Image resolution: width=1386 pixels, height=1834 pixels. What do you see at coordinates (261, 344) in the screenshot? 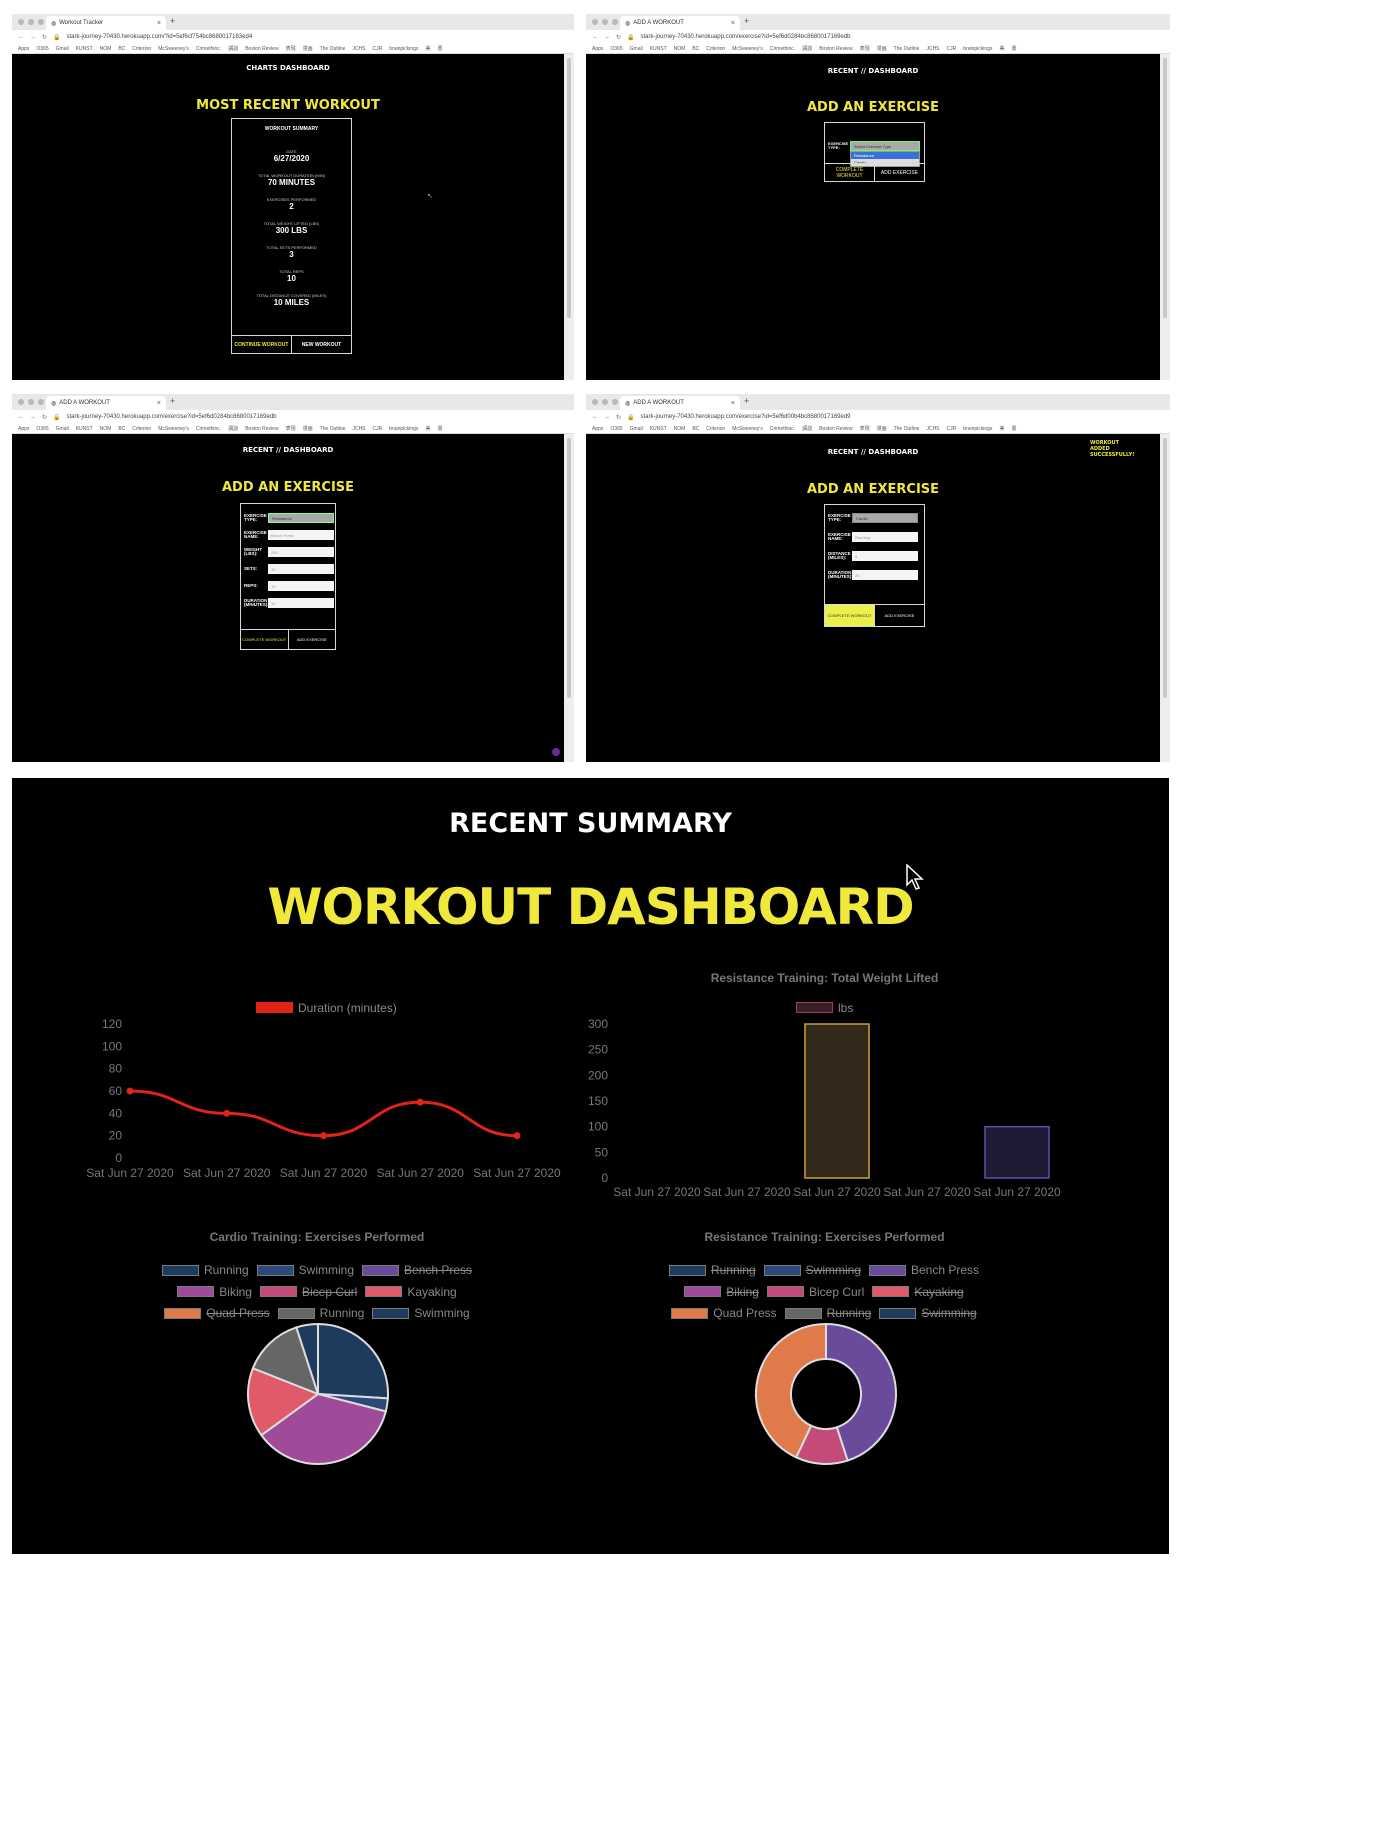
I see `continue-workout-button: CONTINUE WORKOUT` at bounding box center [261, 344].